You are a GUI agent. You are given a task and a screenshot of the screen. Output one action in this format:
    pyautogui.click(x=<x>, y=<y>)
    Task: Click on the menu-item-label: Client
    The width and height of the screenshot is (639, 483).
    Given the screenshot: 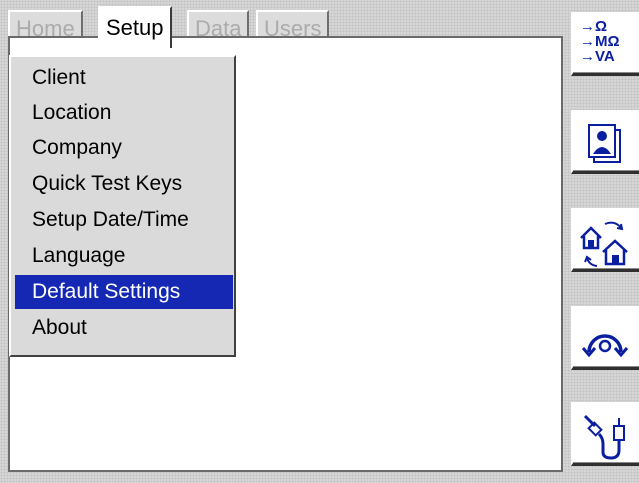 What is the action you would take?
    pyautogui.click(x=59, y=77)
    